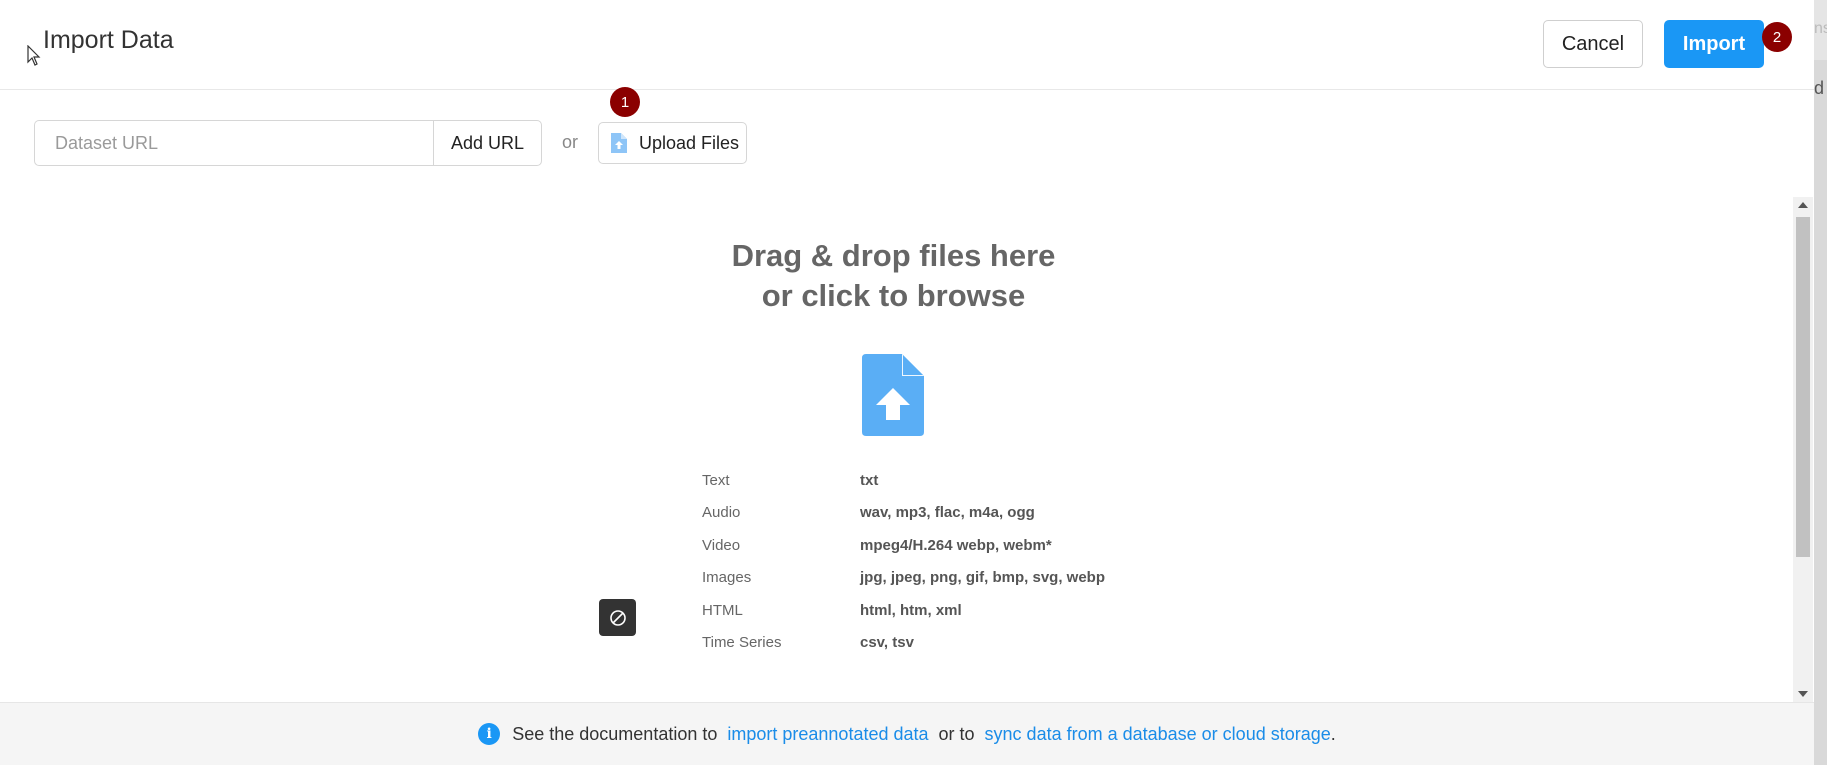 The height and width of the screenshot is (765, 1827). Describe the element at coordinates (234, 143) in the screenshot. I see `dataset-url-input` at that location.